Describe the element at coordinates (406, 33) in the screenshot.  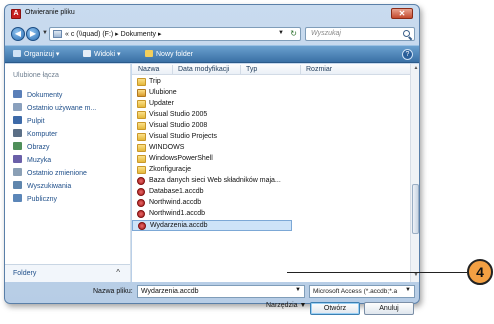
I see `search-icon` at that location.